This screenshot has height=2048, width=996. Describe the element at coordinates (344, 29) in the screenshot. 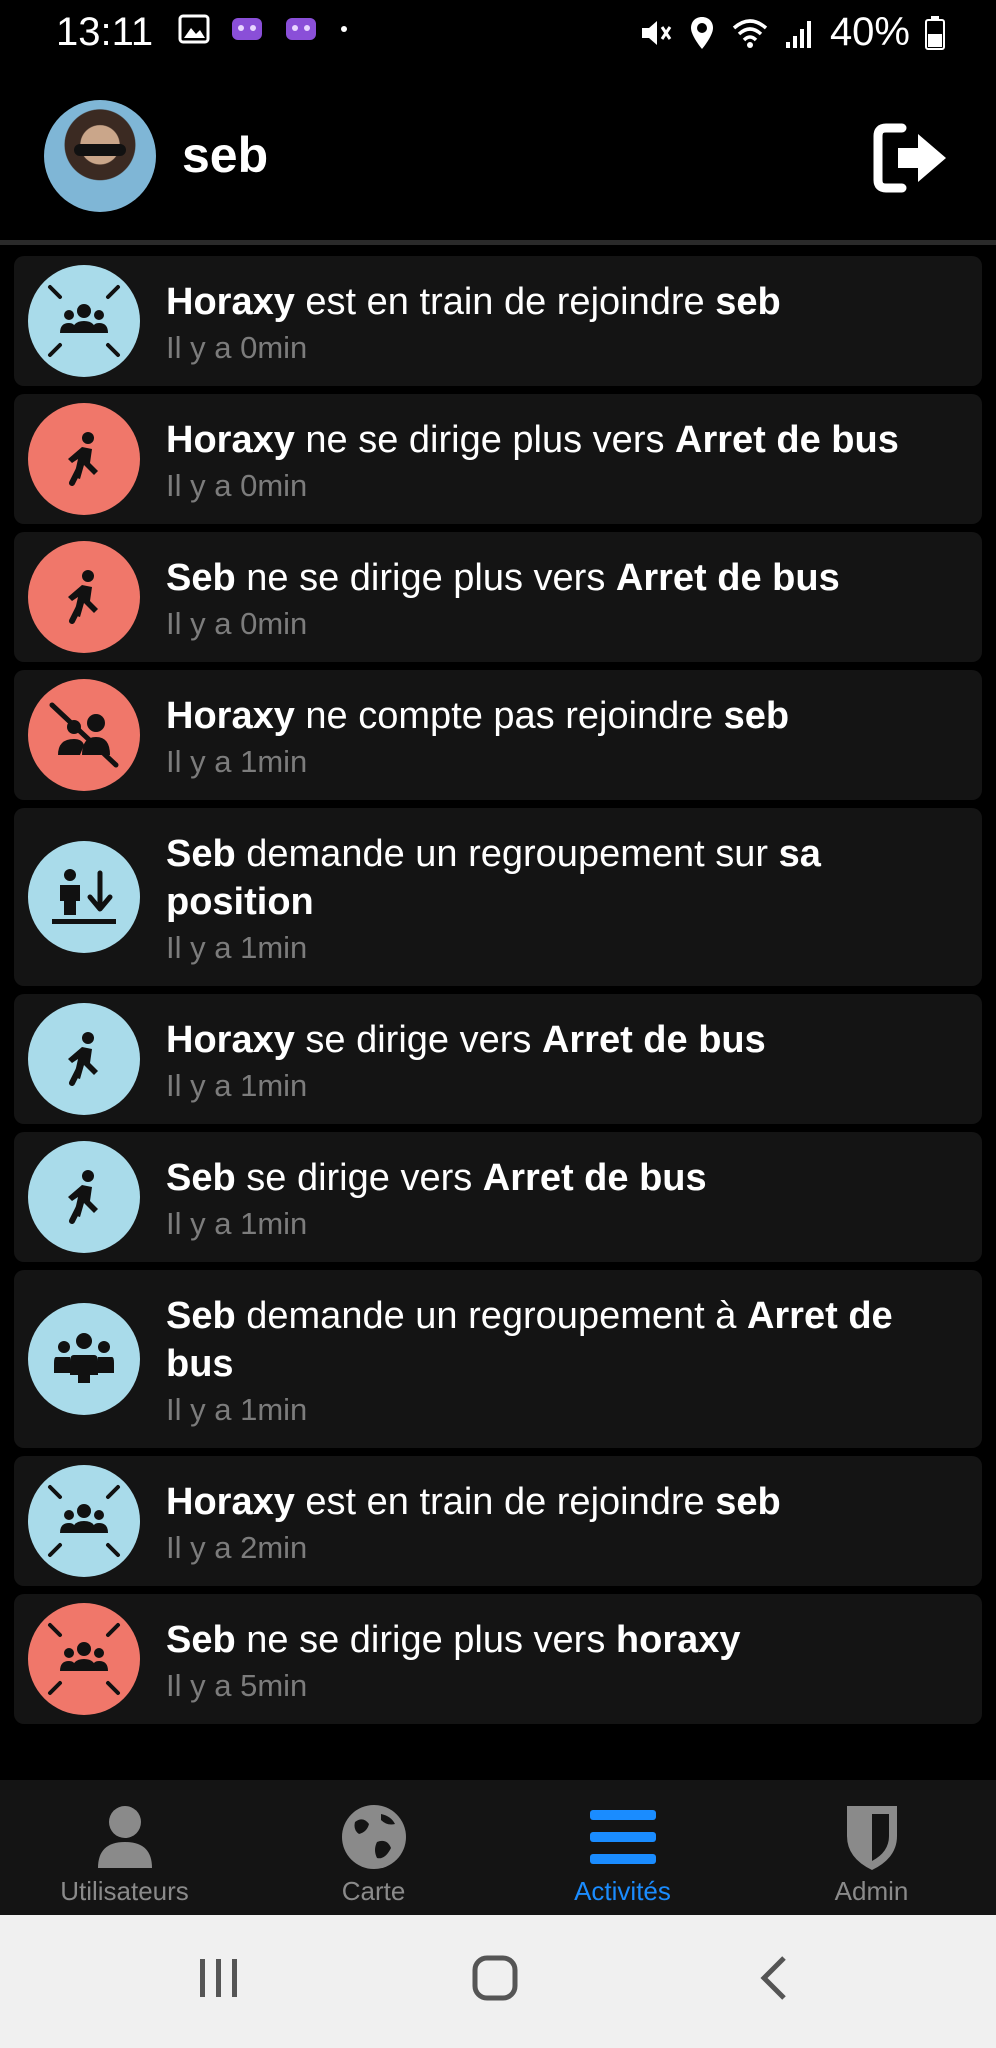

I see `dot-icon` at that location.